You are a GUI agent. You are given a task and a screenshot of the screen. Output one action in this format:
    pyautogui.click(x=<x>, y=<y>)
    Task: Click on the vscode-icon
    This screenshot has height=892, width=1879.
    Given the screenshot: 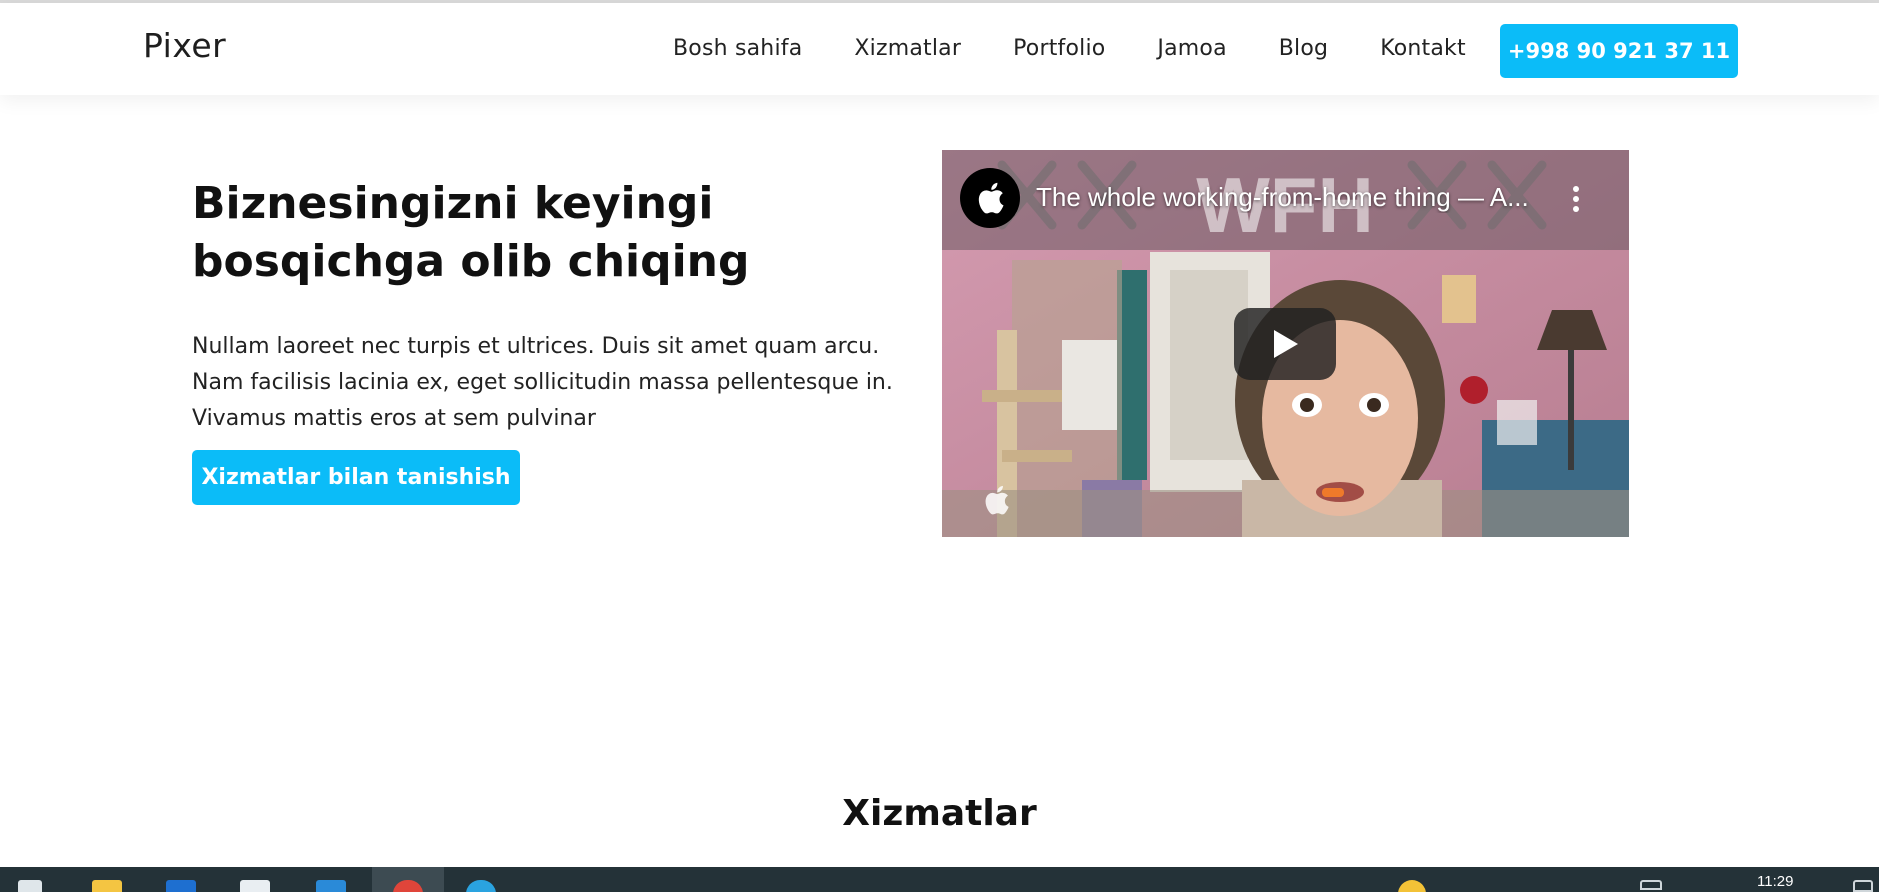 What is the action you would take?
    pyautogui.click(x=331, y=886)
    